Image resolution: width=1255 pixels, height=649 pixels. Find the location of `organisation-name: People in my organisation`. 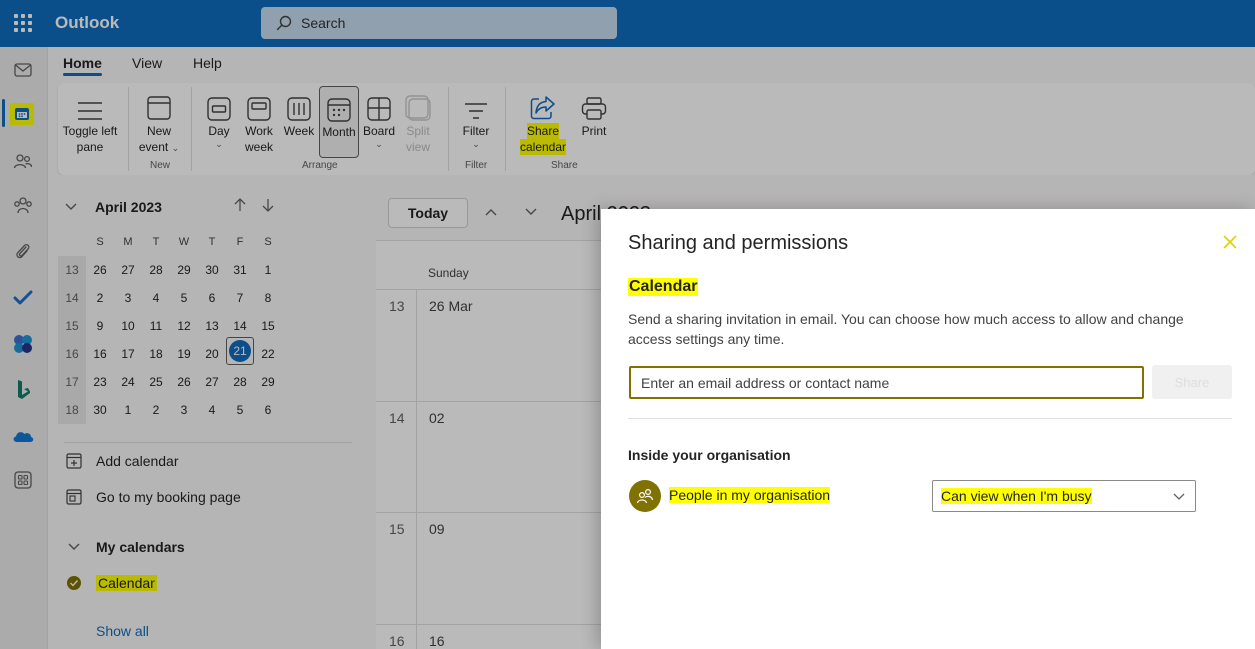

organisation-name: People in my organisation is located at coordinates (750, 495).